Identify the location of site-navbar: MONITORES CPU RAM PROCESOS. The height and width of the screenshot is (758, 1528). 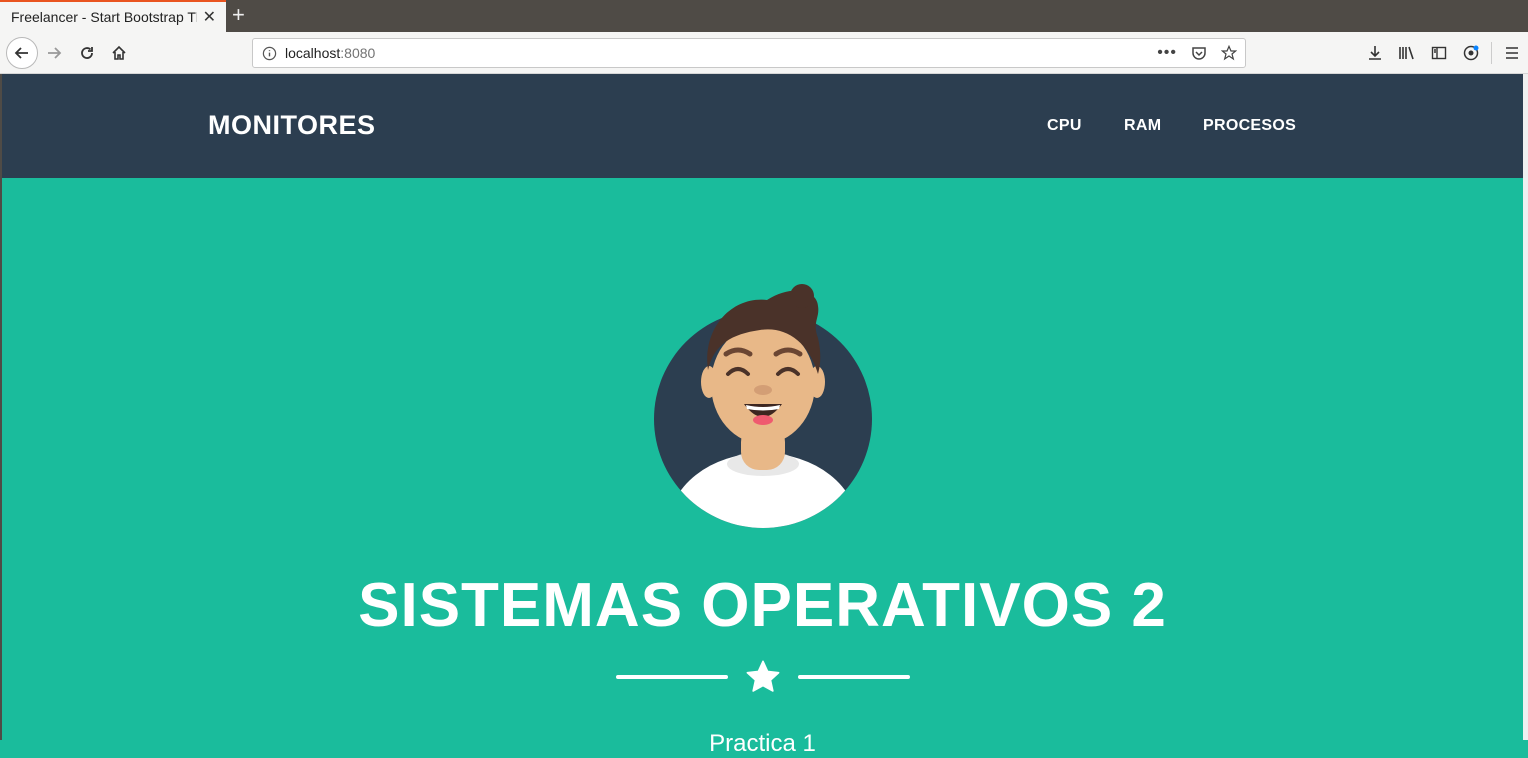
(762, 126).